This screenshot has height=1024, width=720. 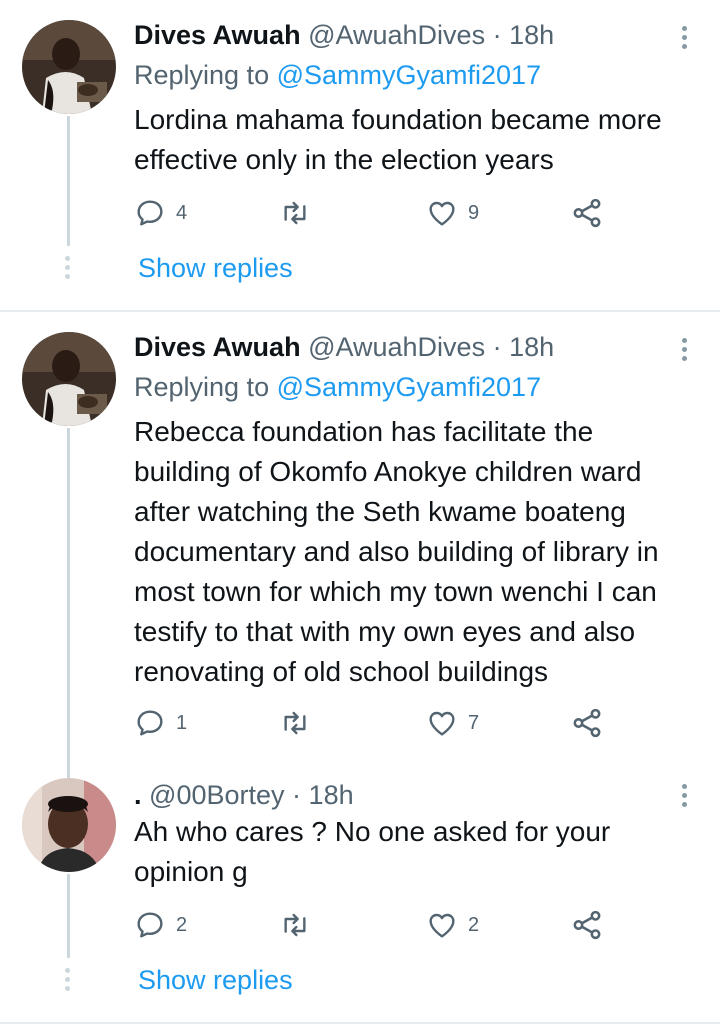 I want to click on tweet-actions: 4 9, so click(x=369, y=213).